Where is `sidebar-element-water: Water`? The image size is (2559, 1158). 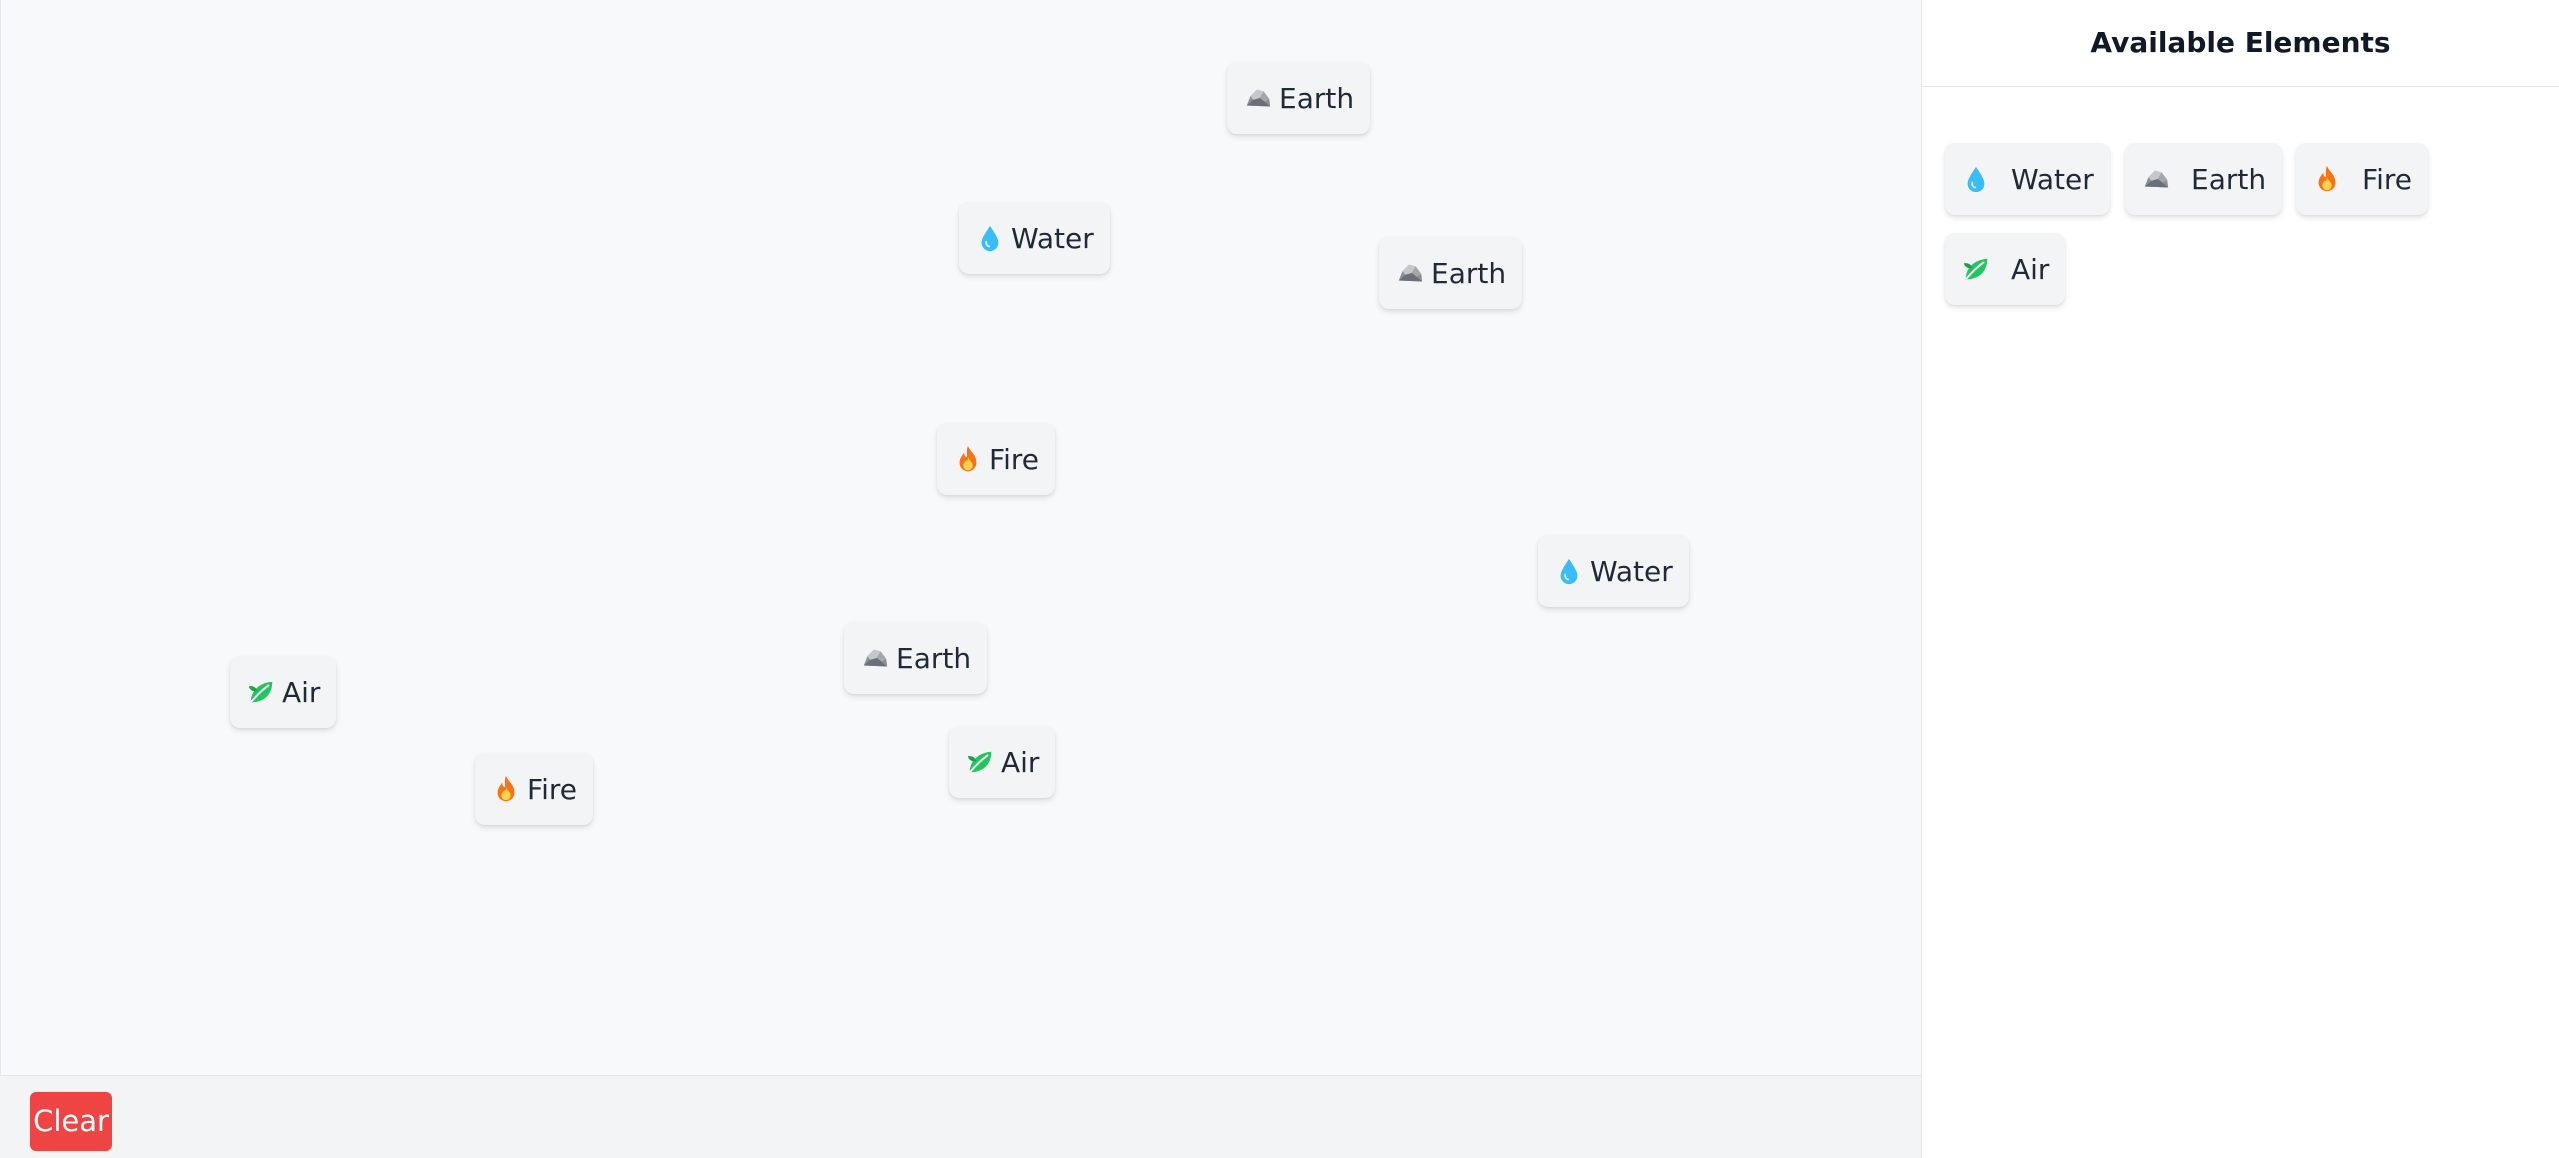 sidebar-element-water: Water is located at coordinates (2027, 179).